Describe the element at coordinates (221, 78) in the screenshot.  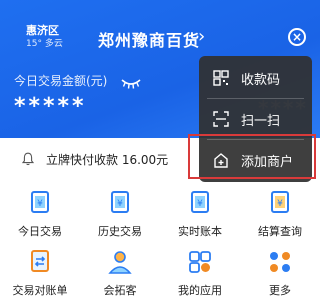
I see `qr-code-icon` at that location.